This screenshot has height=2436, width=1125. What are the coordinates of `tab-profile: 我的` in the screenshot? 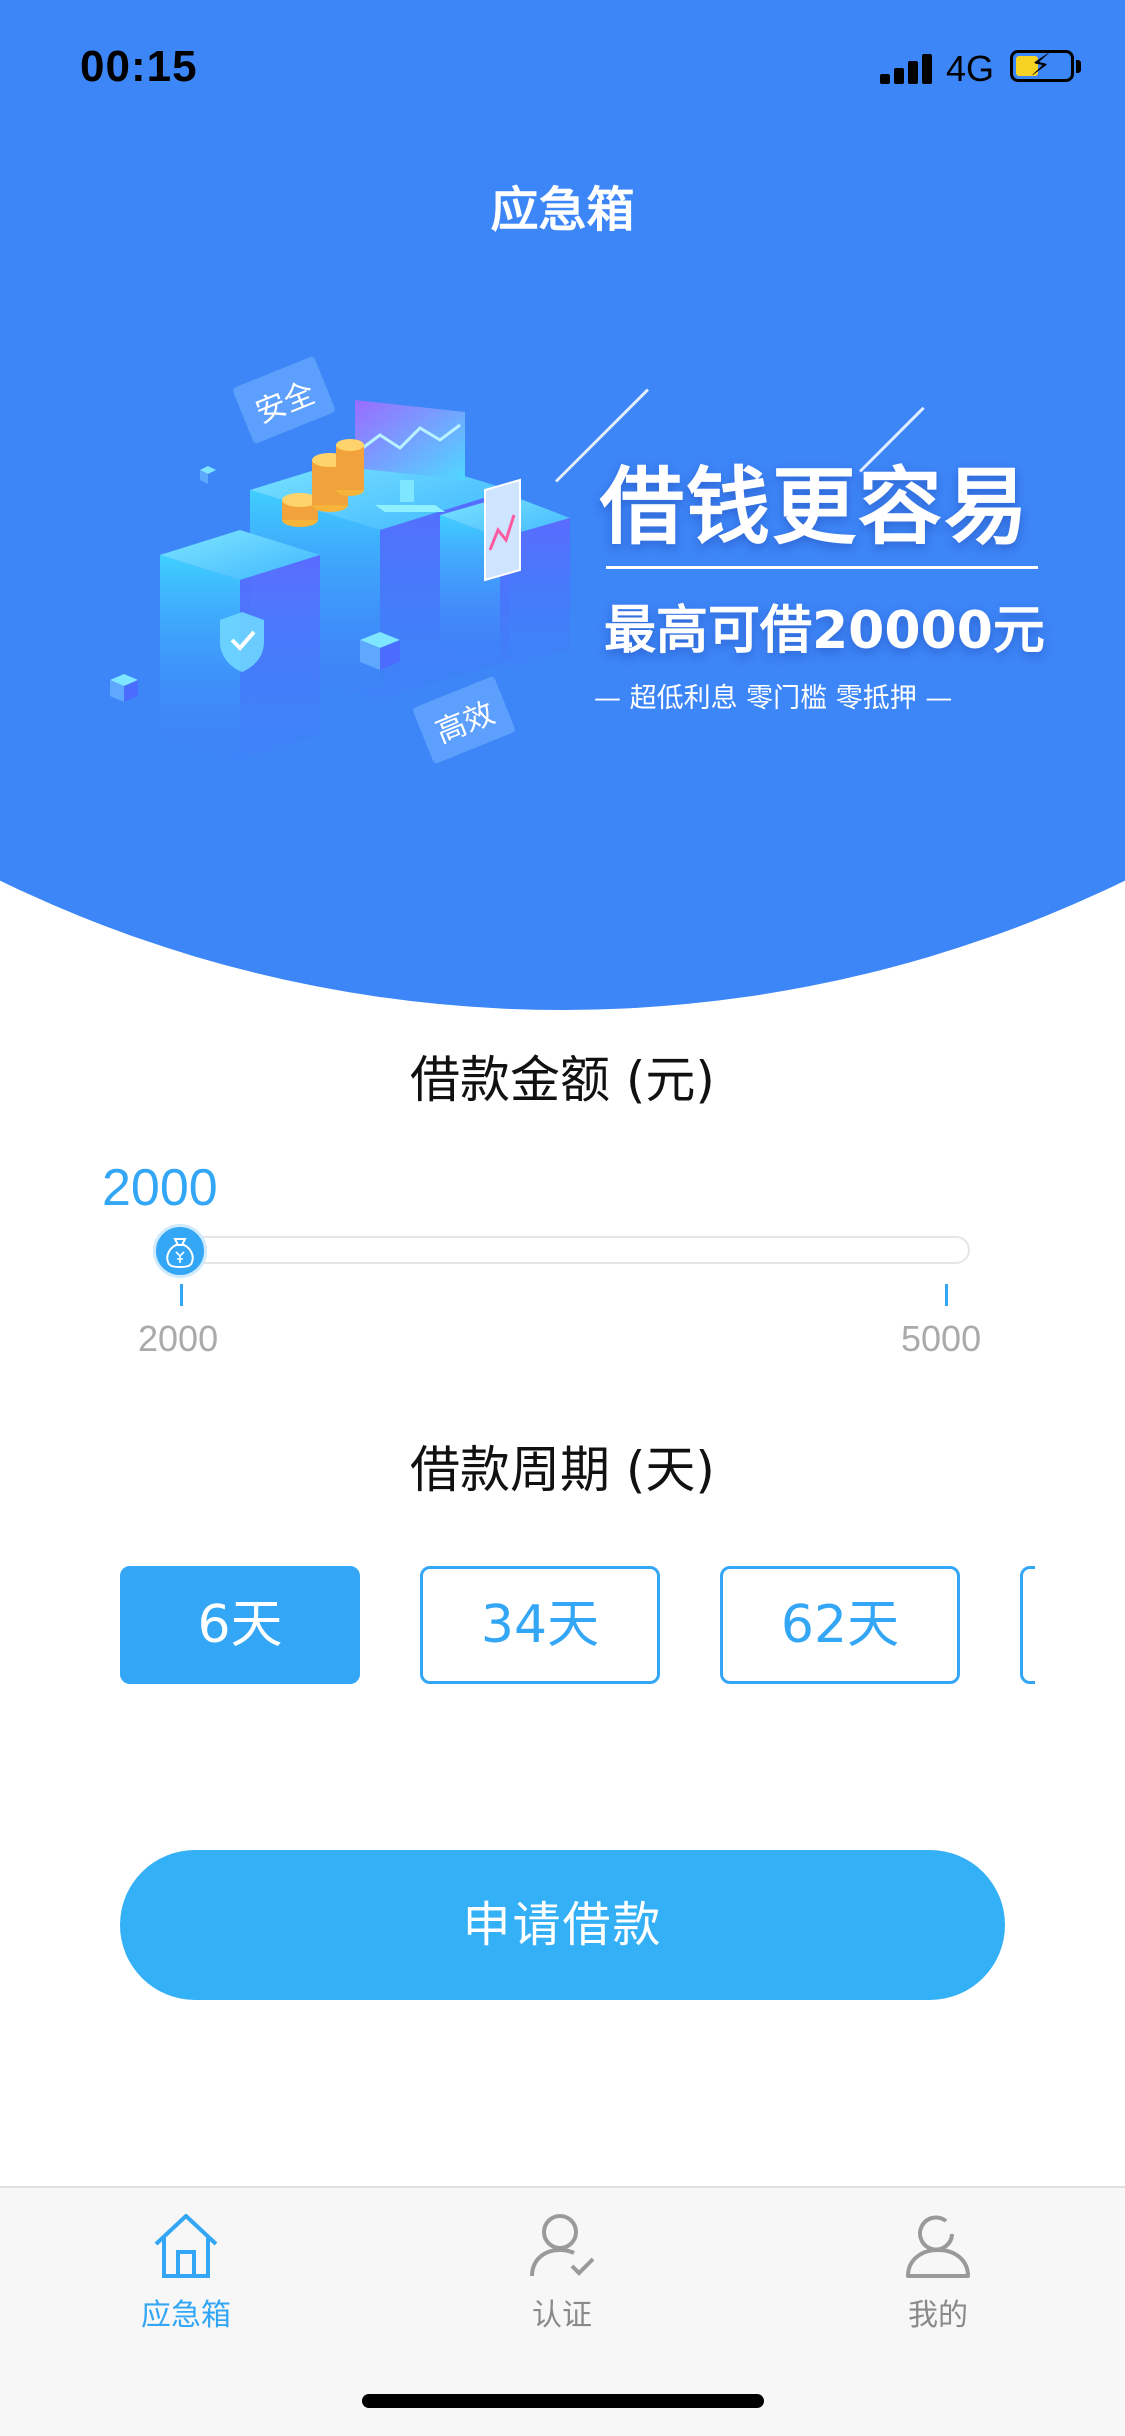 It's located at (938, 2273).